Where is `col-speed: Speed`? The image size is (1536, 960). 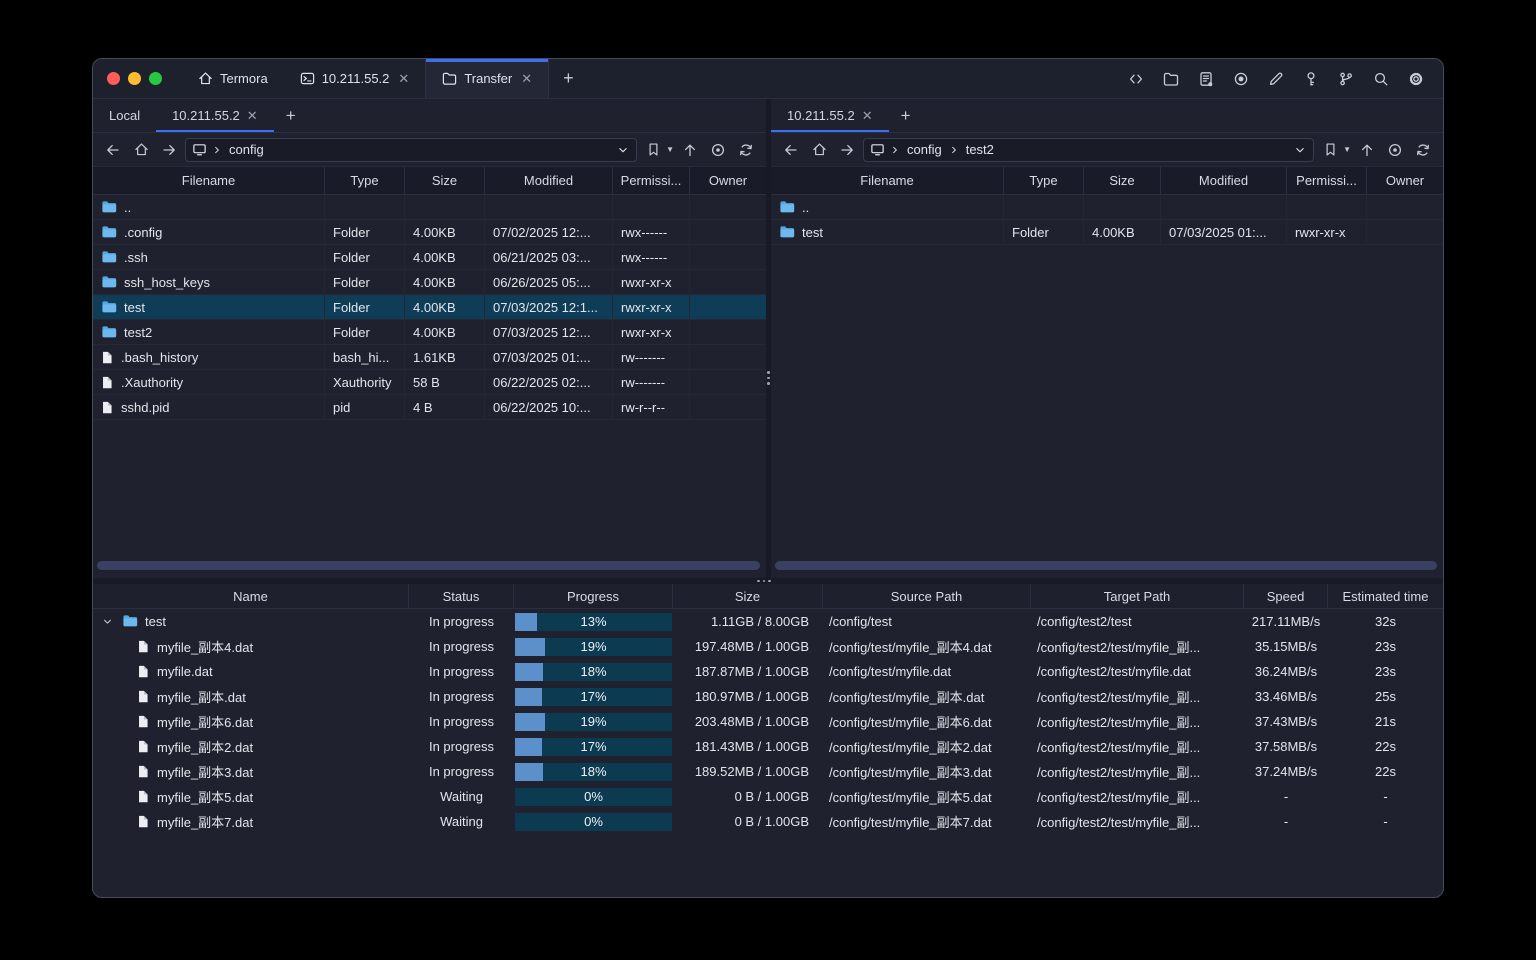 col-speed: Speed is located at coordinates (1286, 596).